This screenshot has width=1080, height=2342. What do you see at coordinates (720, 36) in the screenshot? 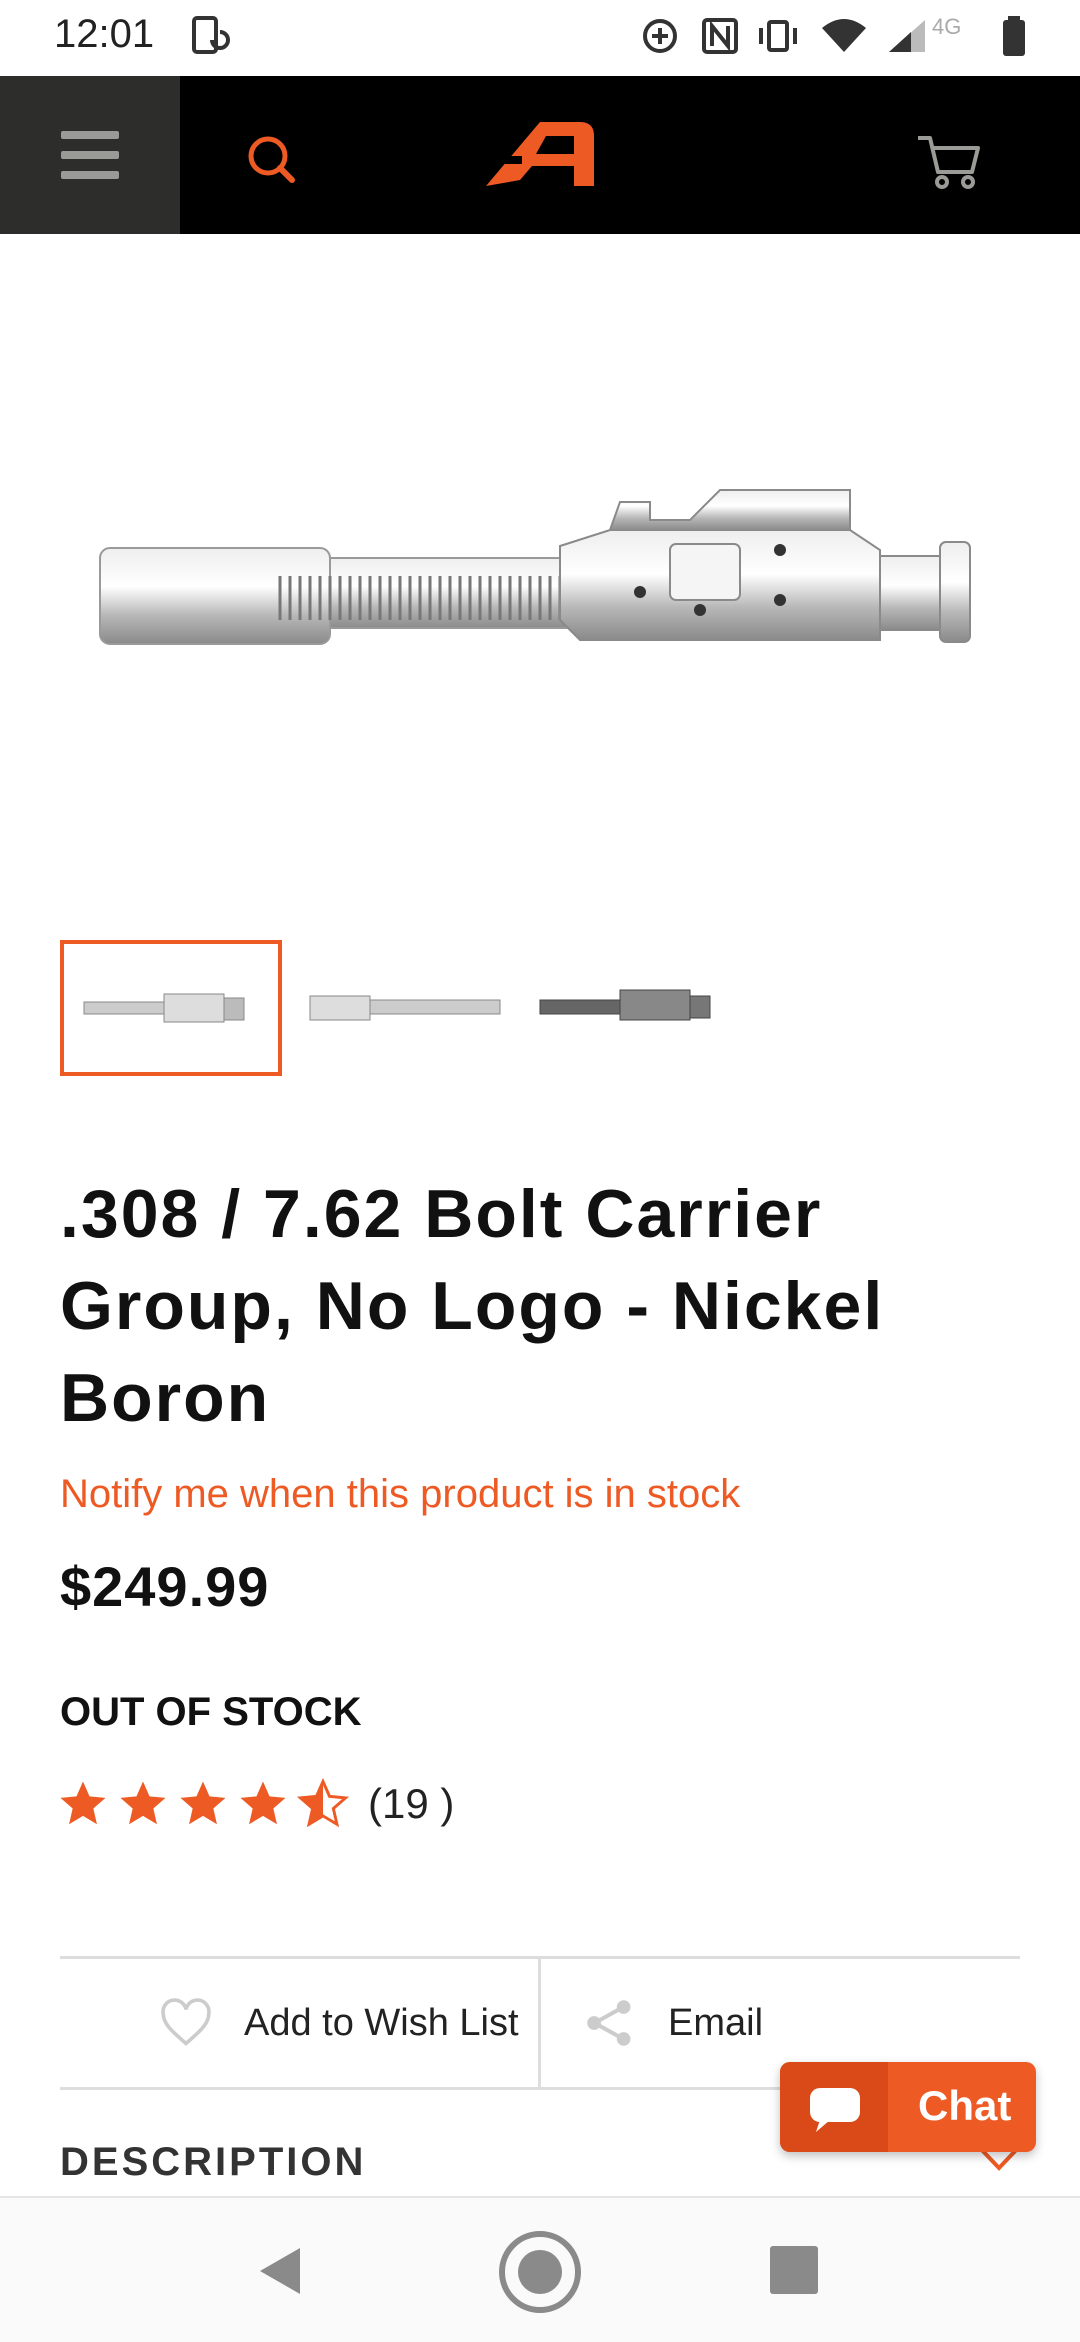
I see `nfc-icon` at bounding box center [720, 36].